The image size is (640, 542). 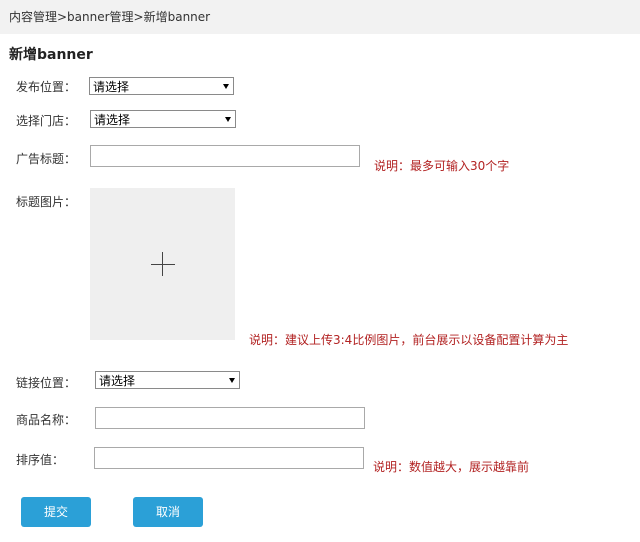 What do you see at coordinates (161, 86) in the screenshot?
I see `publish-position-select: 请选择` at bounding box center [161, 86].